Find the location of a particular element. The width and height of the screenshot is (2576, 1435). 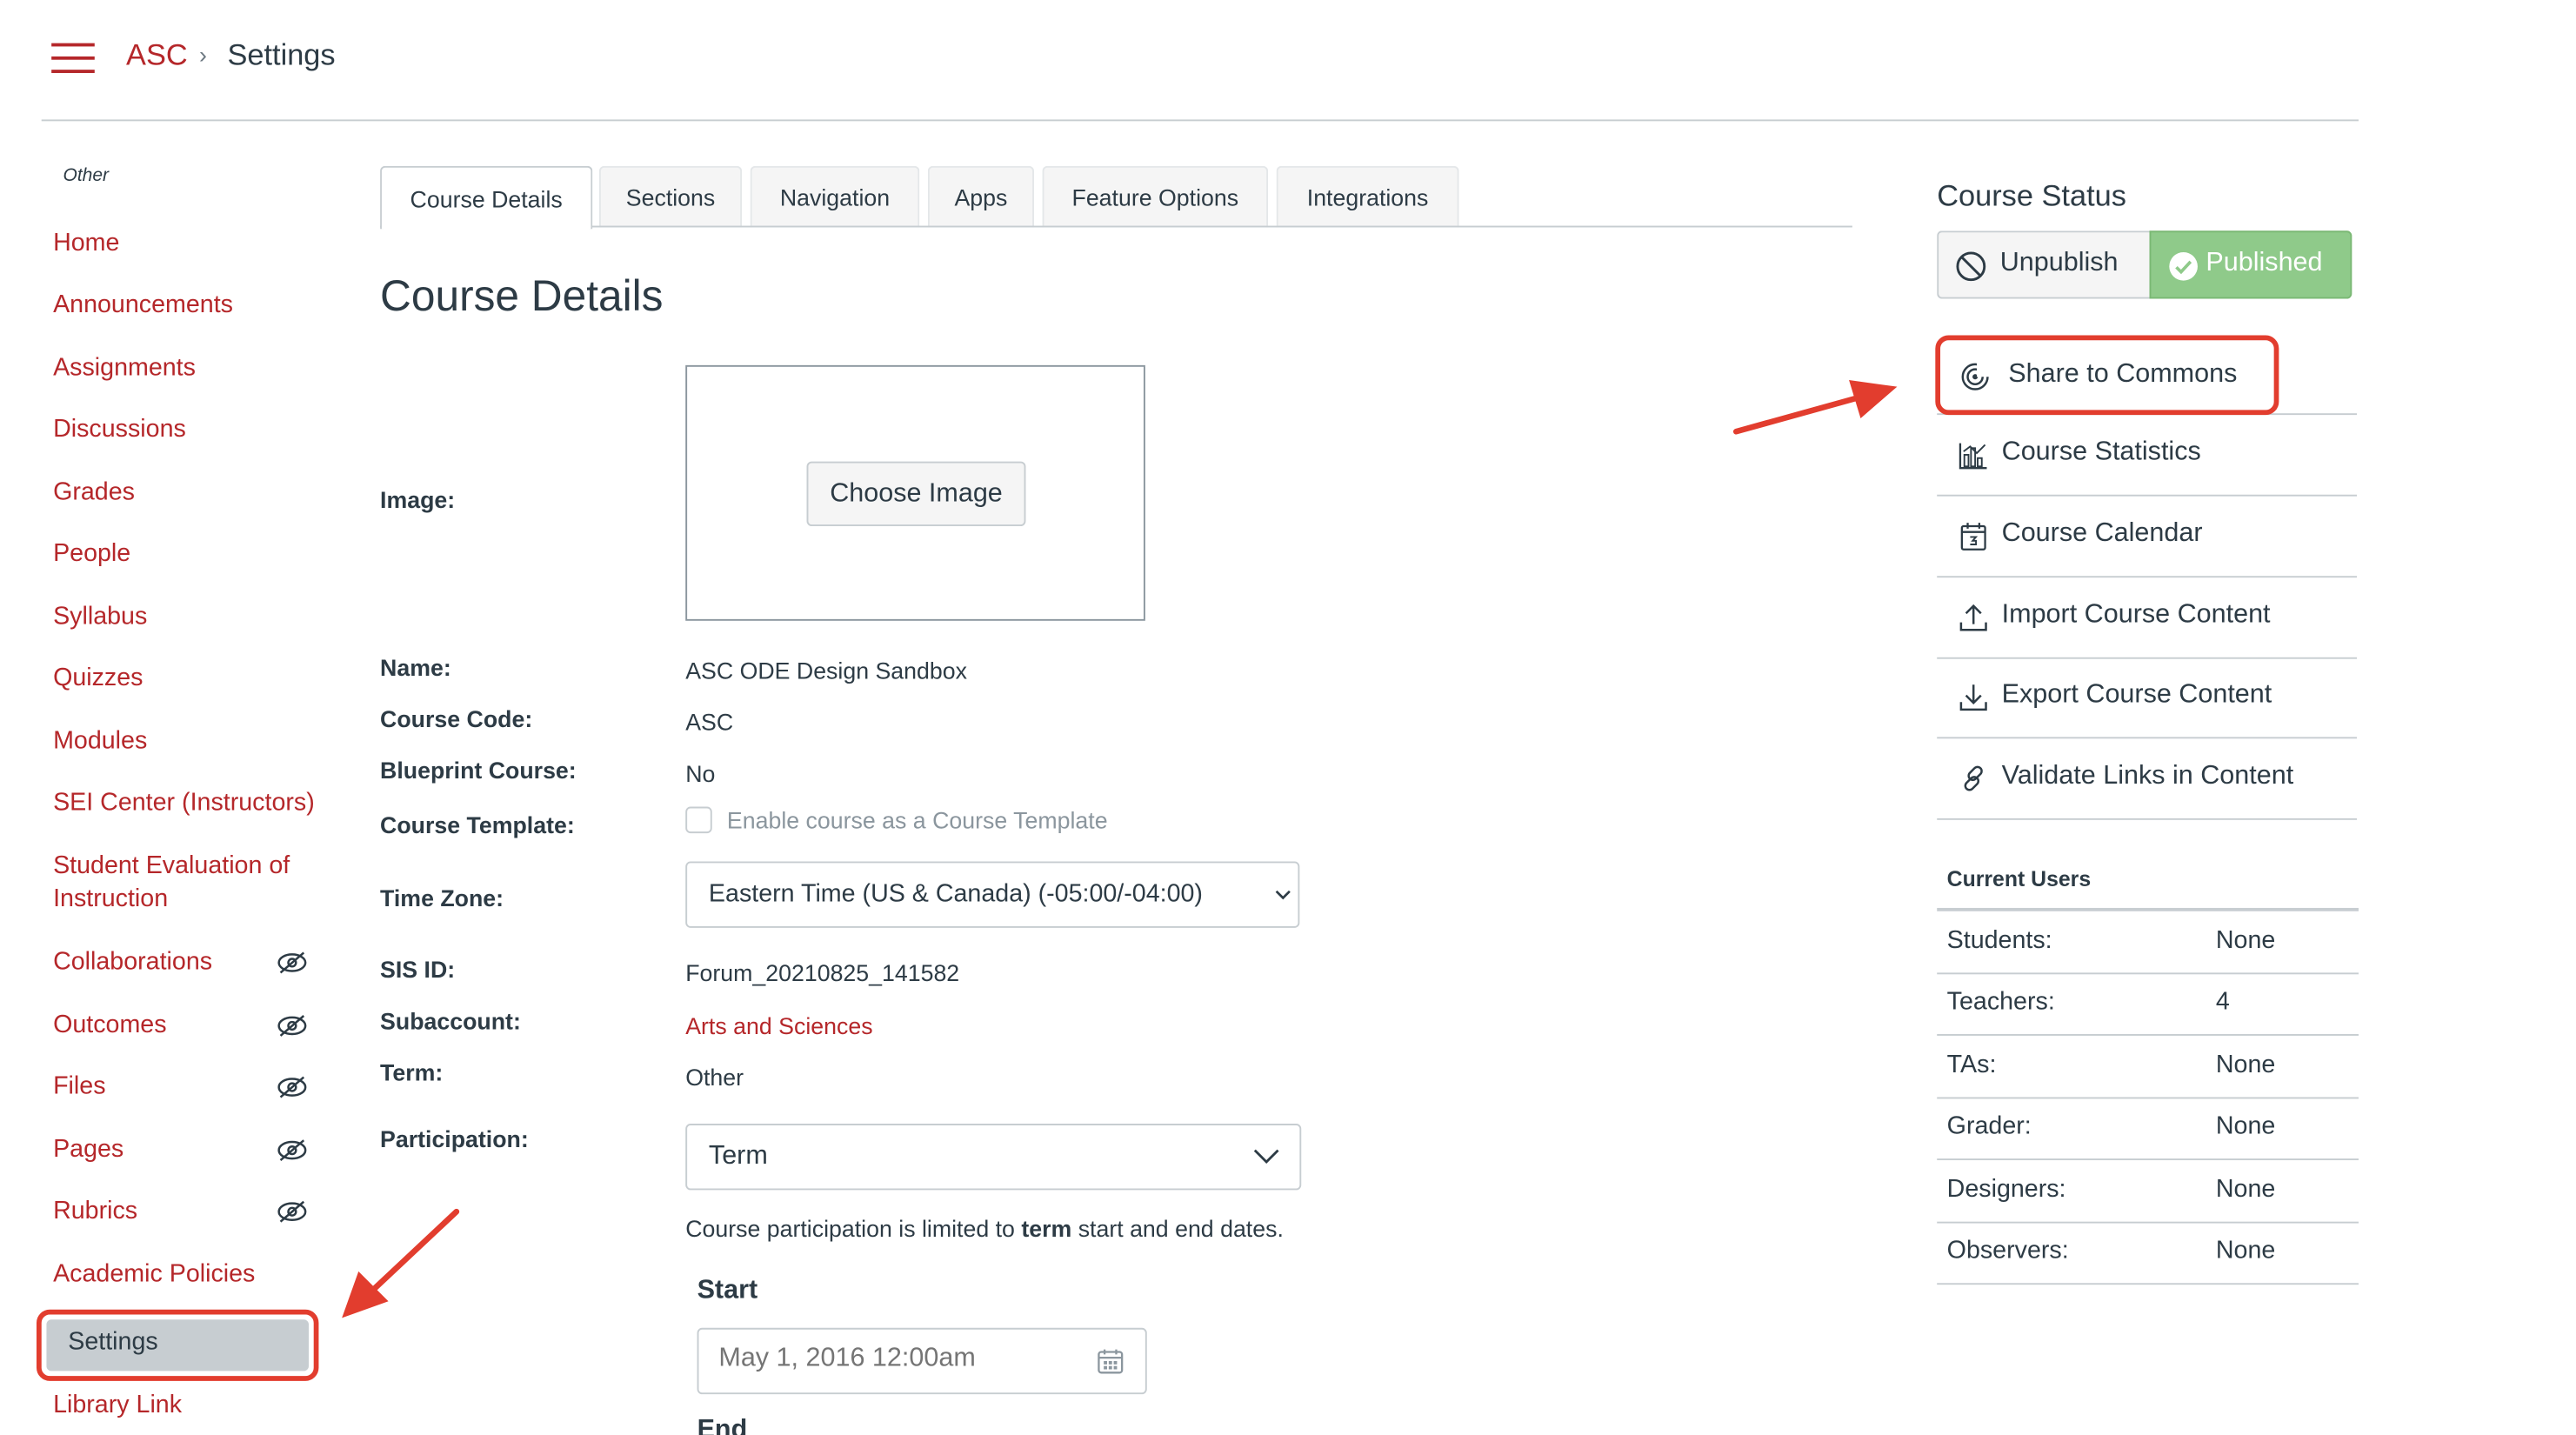

nav-item-library-link: Library Link is located at coordinates (117, 1406).